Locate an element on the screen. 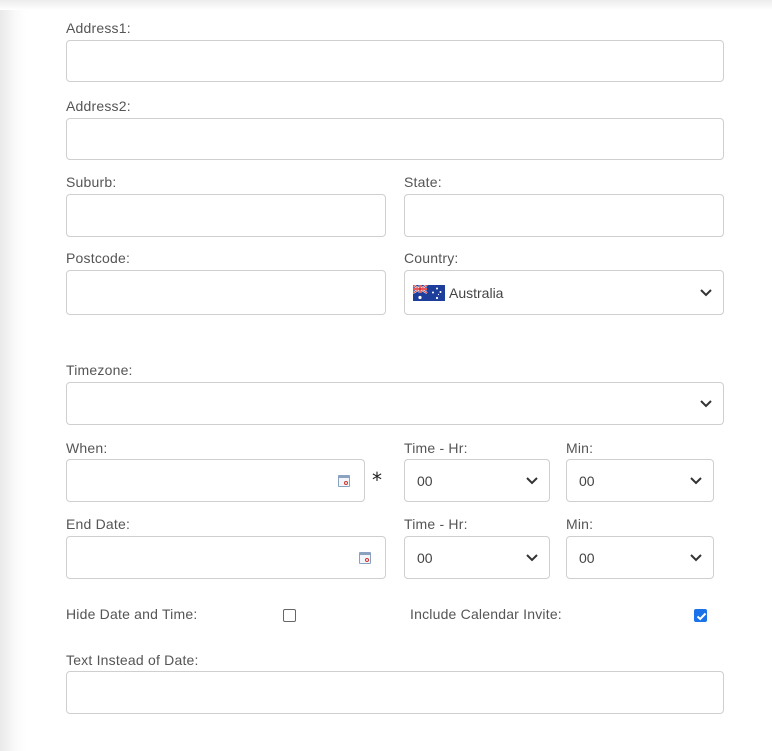 Image resolution: width=772 pixels, height=751 pixels. state-label: State: is located at coordinates (423, 182).